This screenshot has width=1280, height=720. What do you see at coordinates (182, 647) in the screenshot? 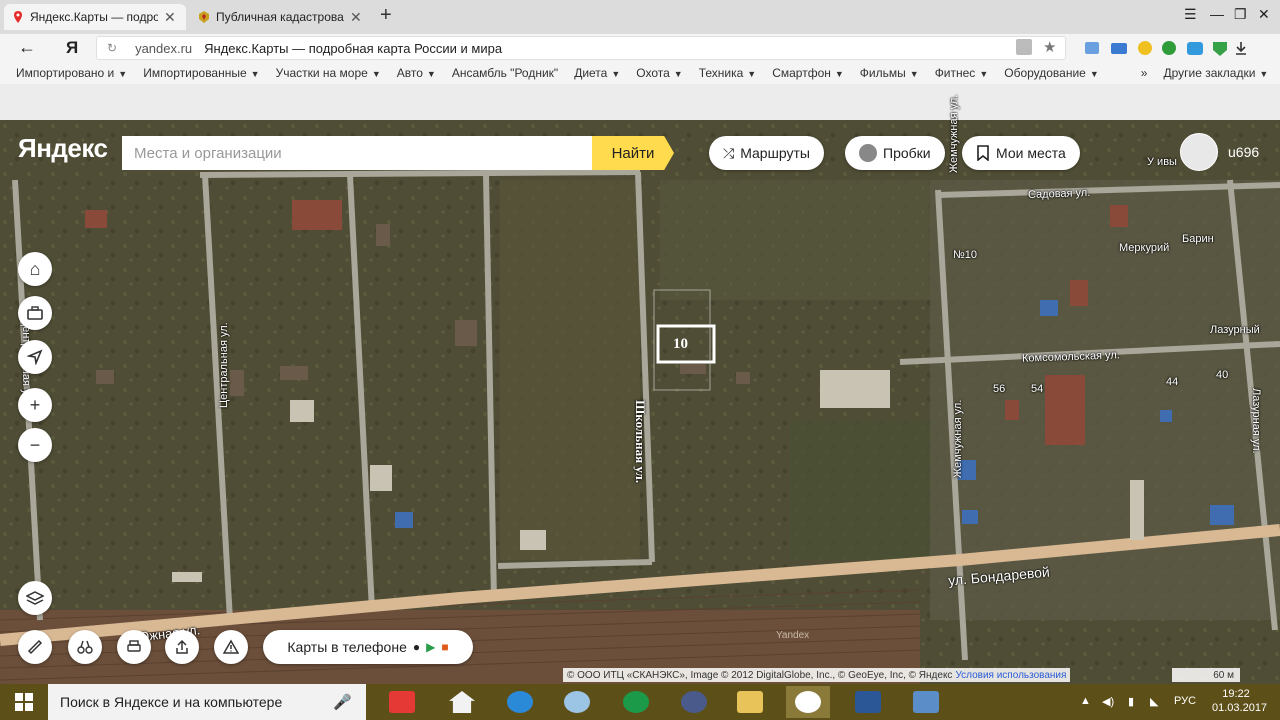
I see `share-icon` at bounding box center [182, 647].